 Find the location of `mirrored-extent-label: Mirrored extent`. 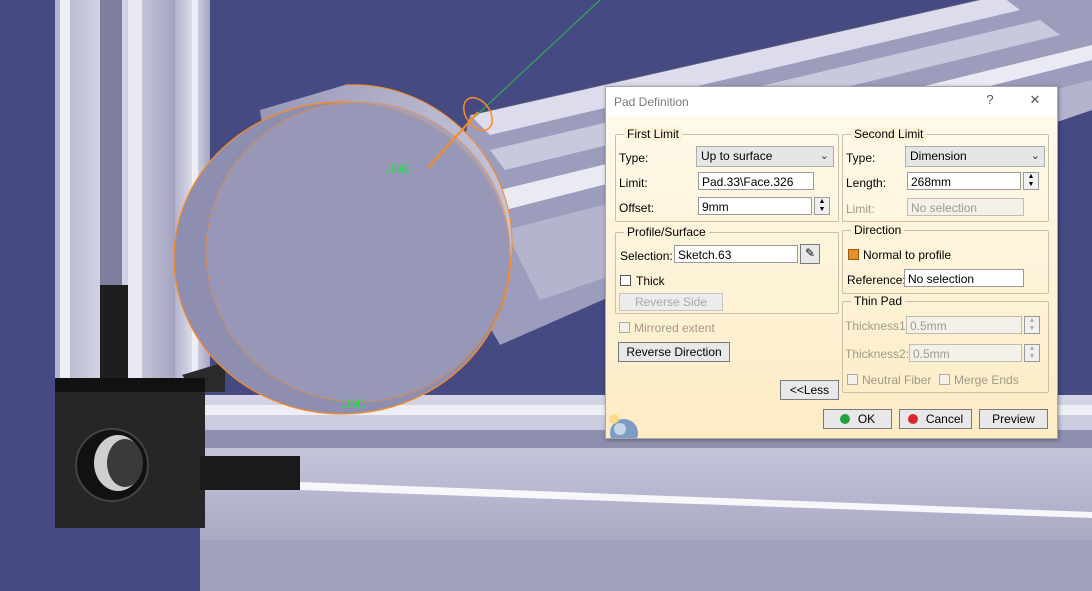

mirrored-extent-label: Mirrored extent is located at coordinates (674, 328).